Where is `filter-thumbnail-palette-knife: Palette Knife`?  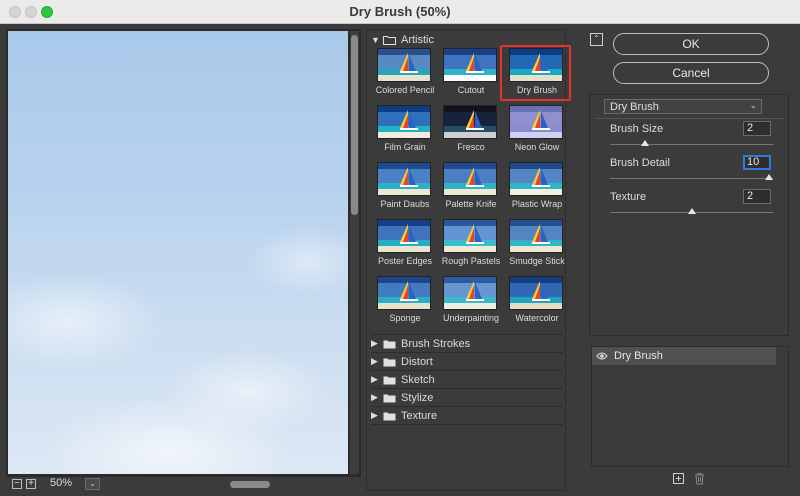
filter-thumbnail-palette-knife: Palette Knife is located at coordinates (471, 190).